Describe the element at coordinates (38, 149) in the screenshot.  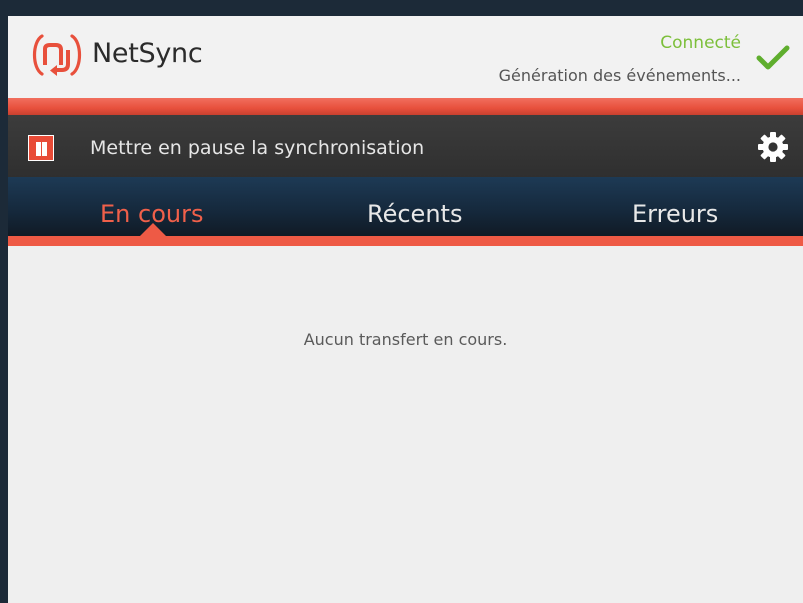
I see `pause-icon` at that location.